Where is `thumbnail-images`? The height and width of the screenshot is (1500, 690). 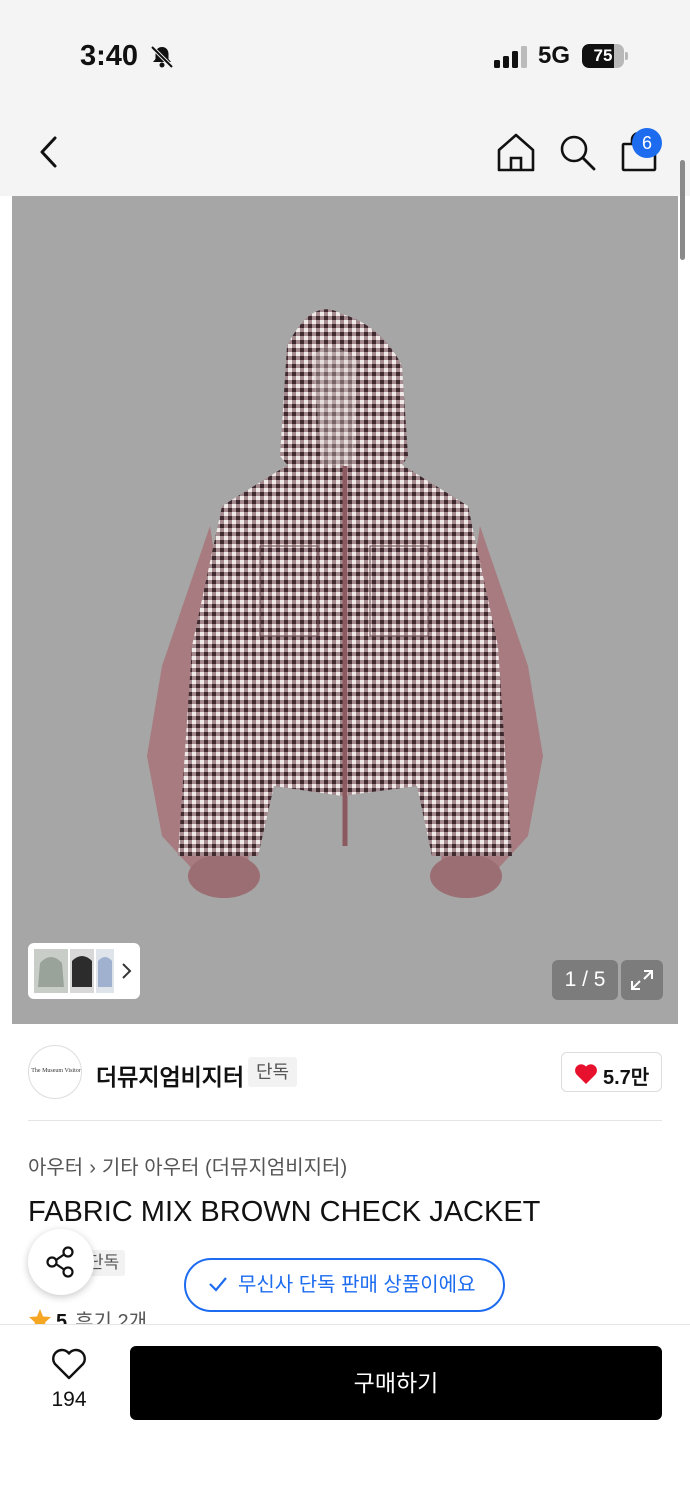 thumbnail-images is located at coordinates (74, 971).